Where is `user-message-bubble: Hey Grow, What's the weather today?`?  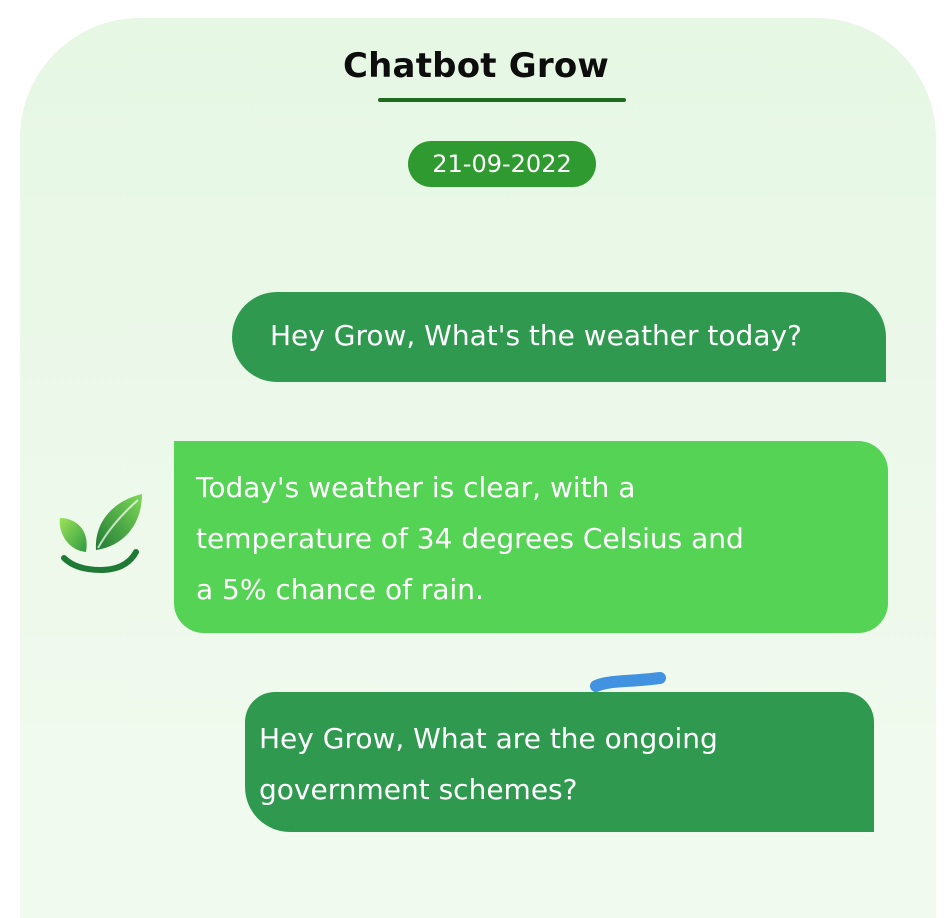
user-message-bubble: Hey Grow, What's the weather today? is located at coordinates (559, 337).